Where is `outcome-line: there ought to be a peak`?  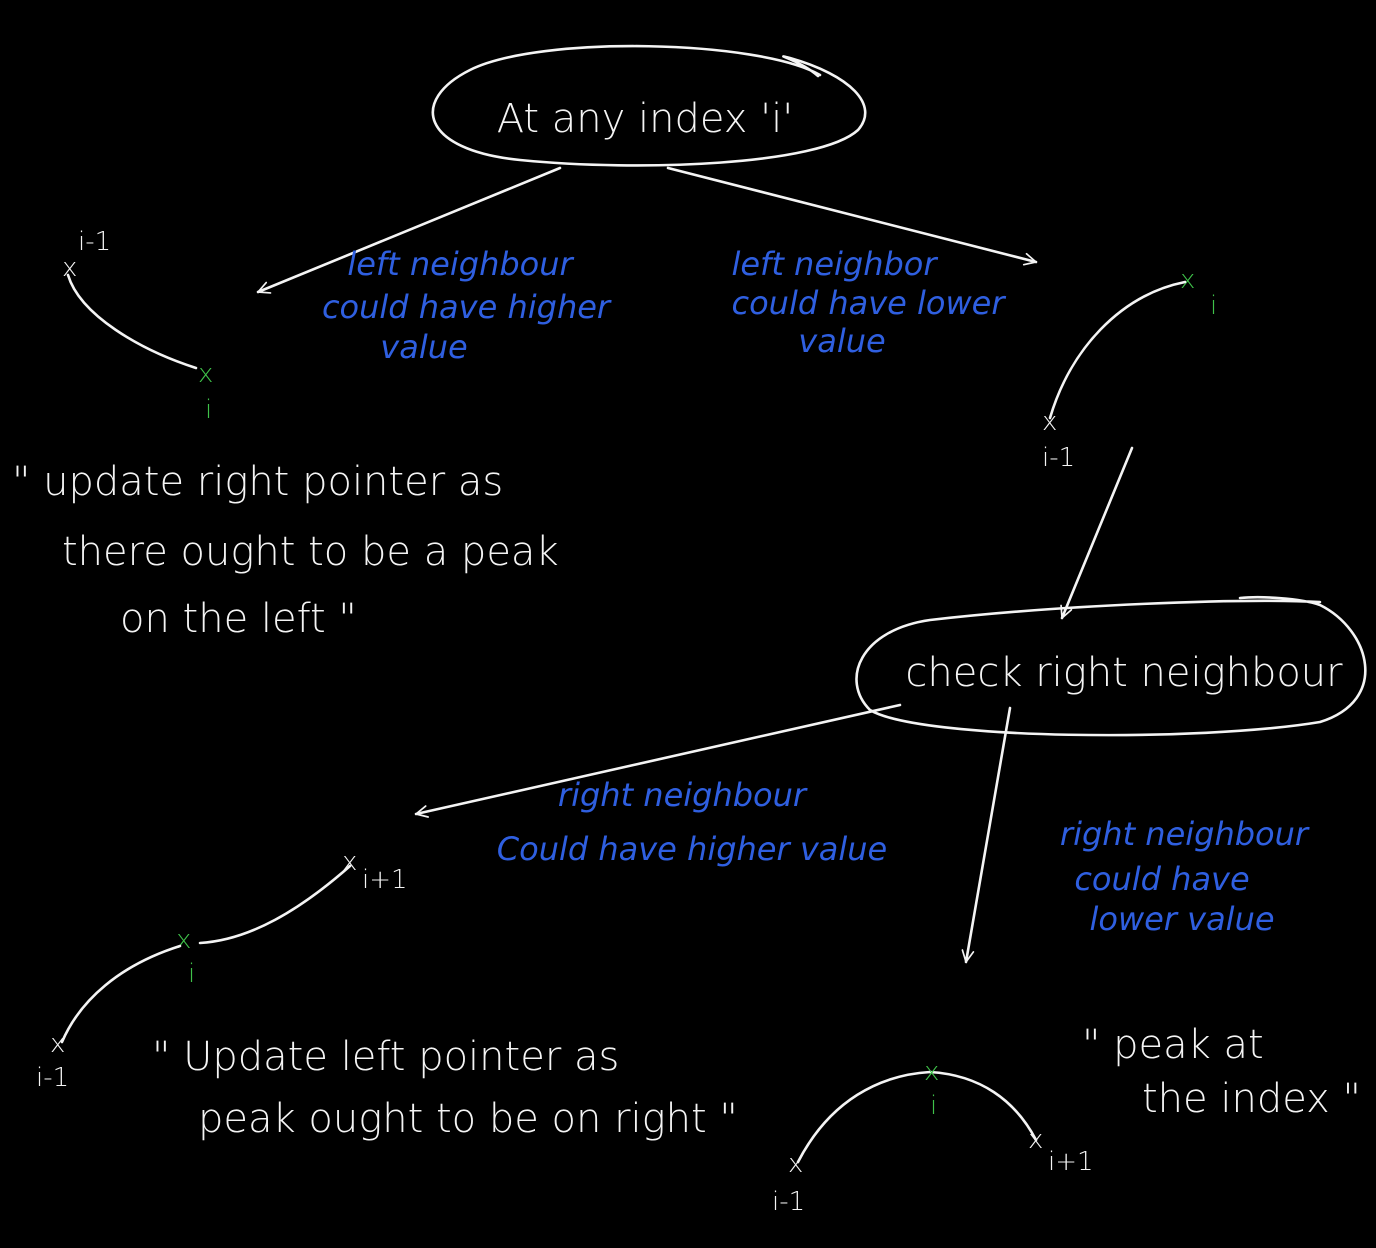
outcome-line: there ought to be a peak is located at coordinates (310, 552).